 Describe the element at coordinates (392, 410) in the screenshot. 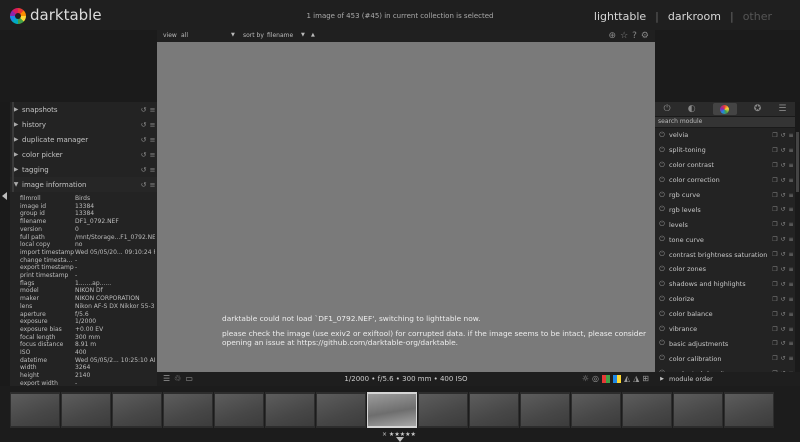

I see `filmstrip-thumbnail-selected` at that location.